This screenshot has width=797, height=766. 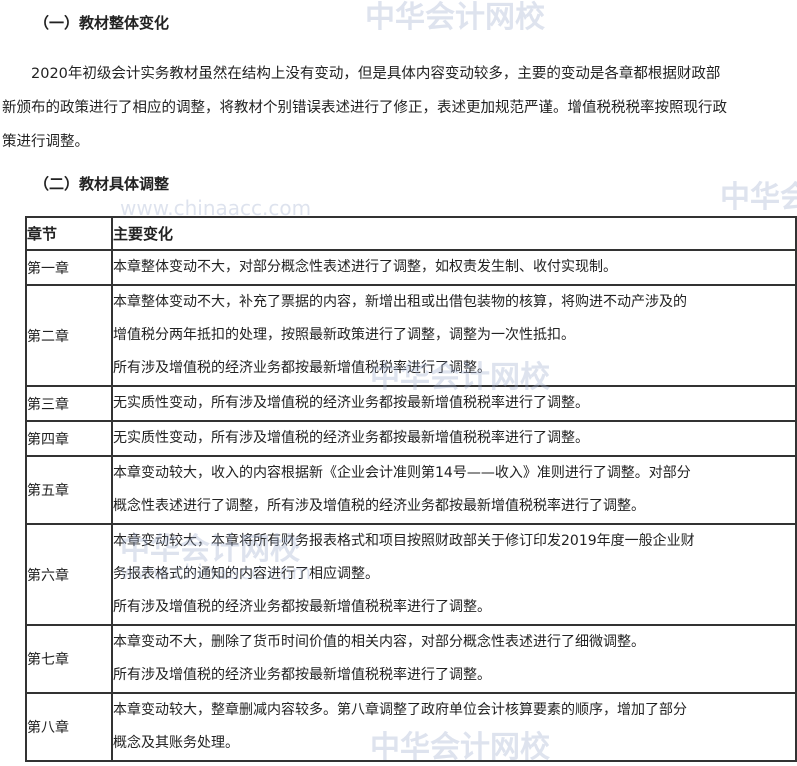 What do you see at coordinates (365, 267) in the screenshot?
I see `change-line: 本章整体变动不大，对部分概念性表述进行了调整，如权责发生制、收付实现制。` at bounding box center [365, 267].